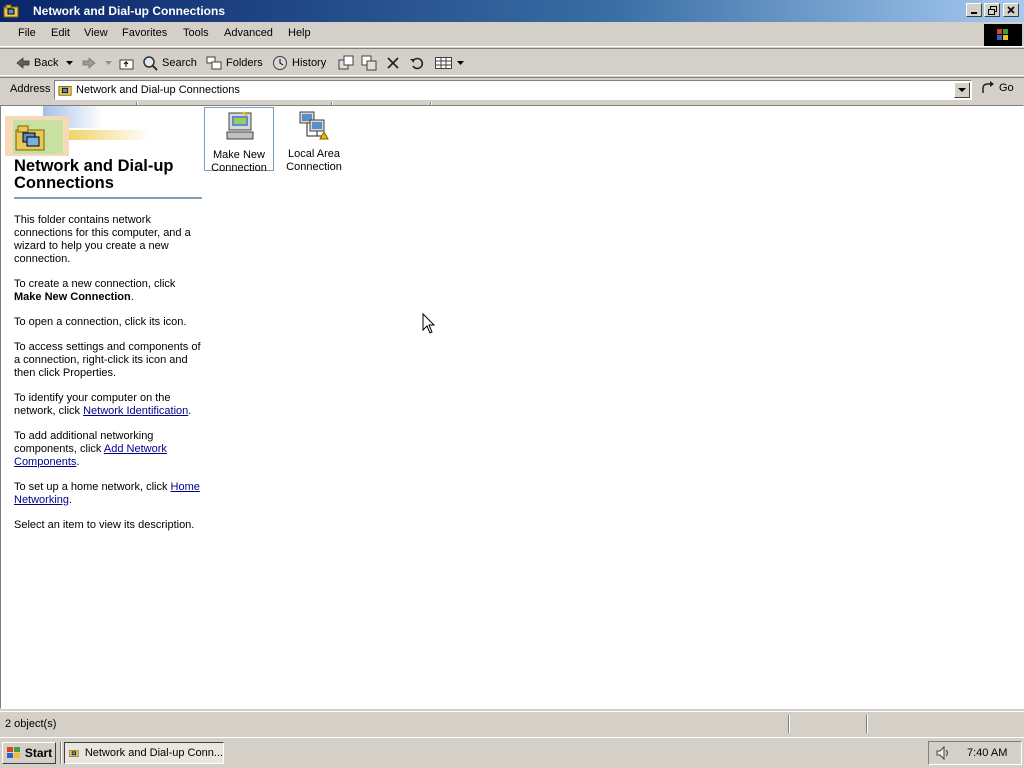 This screenshot has height=768, width=1024. Describe the element at coordinates (179, 63) in the screenshot. I see `search-label: Search` at that location.